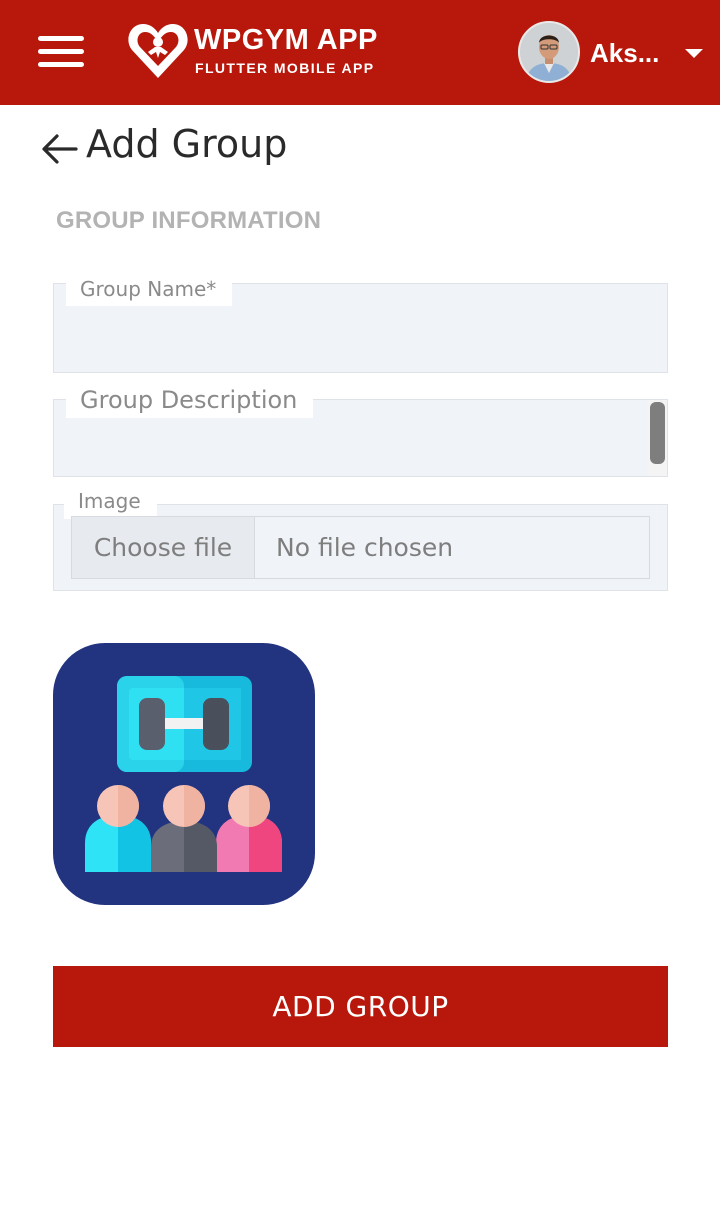 The image size is (720, 1213). What do you see at coordinates (286, 40) in the screenshot?
I see `brand-title: WPGYM APP` at bounding box center [286, 40].